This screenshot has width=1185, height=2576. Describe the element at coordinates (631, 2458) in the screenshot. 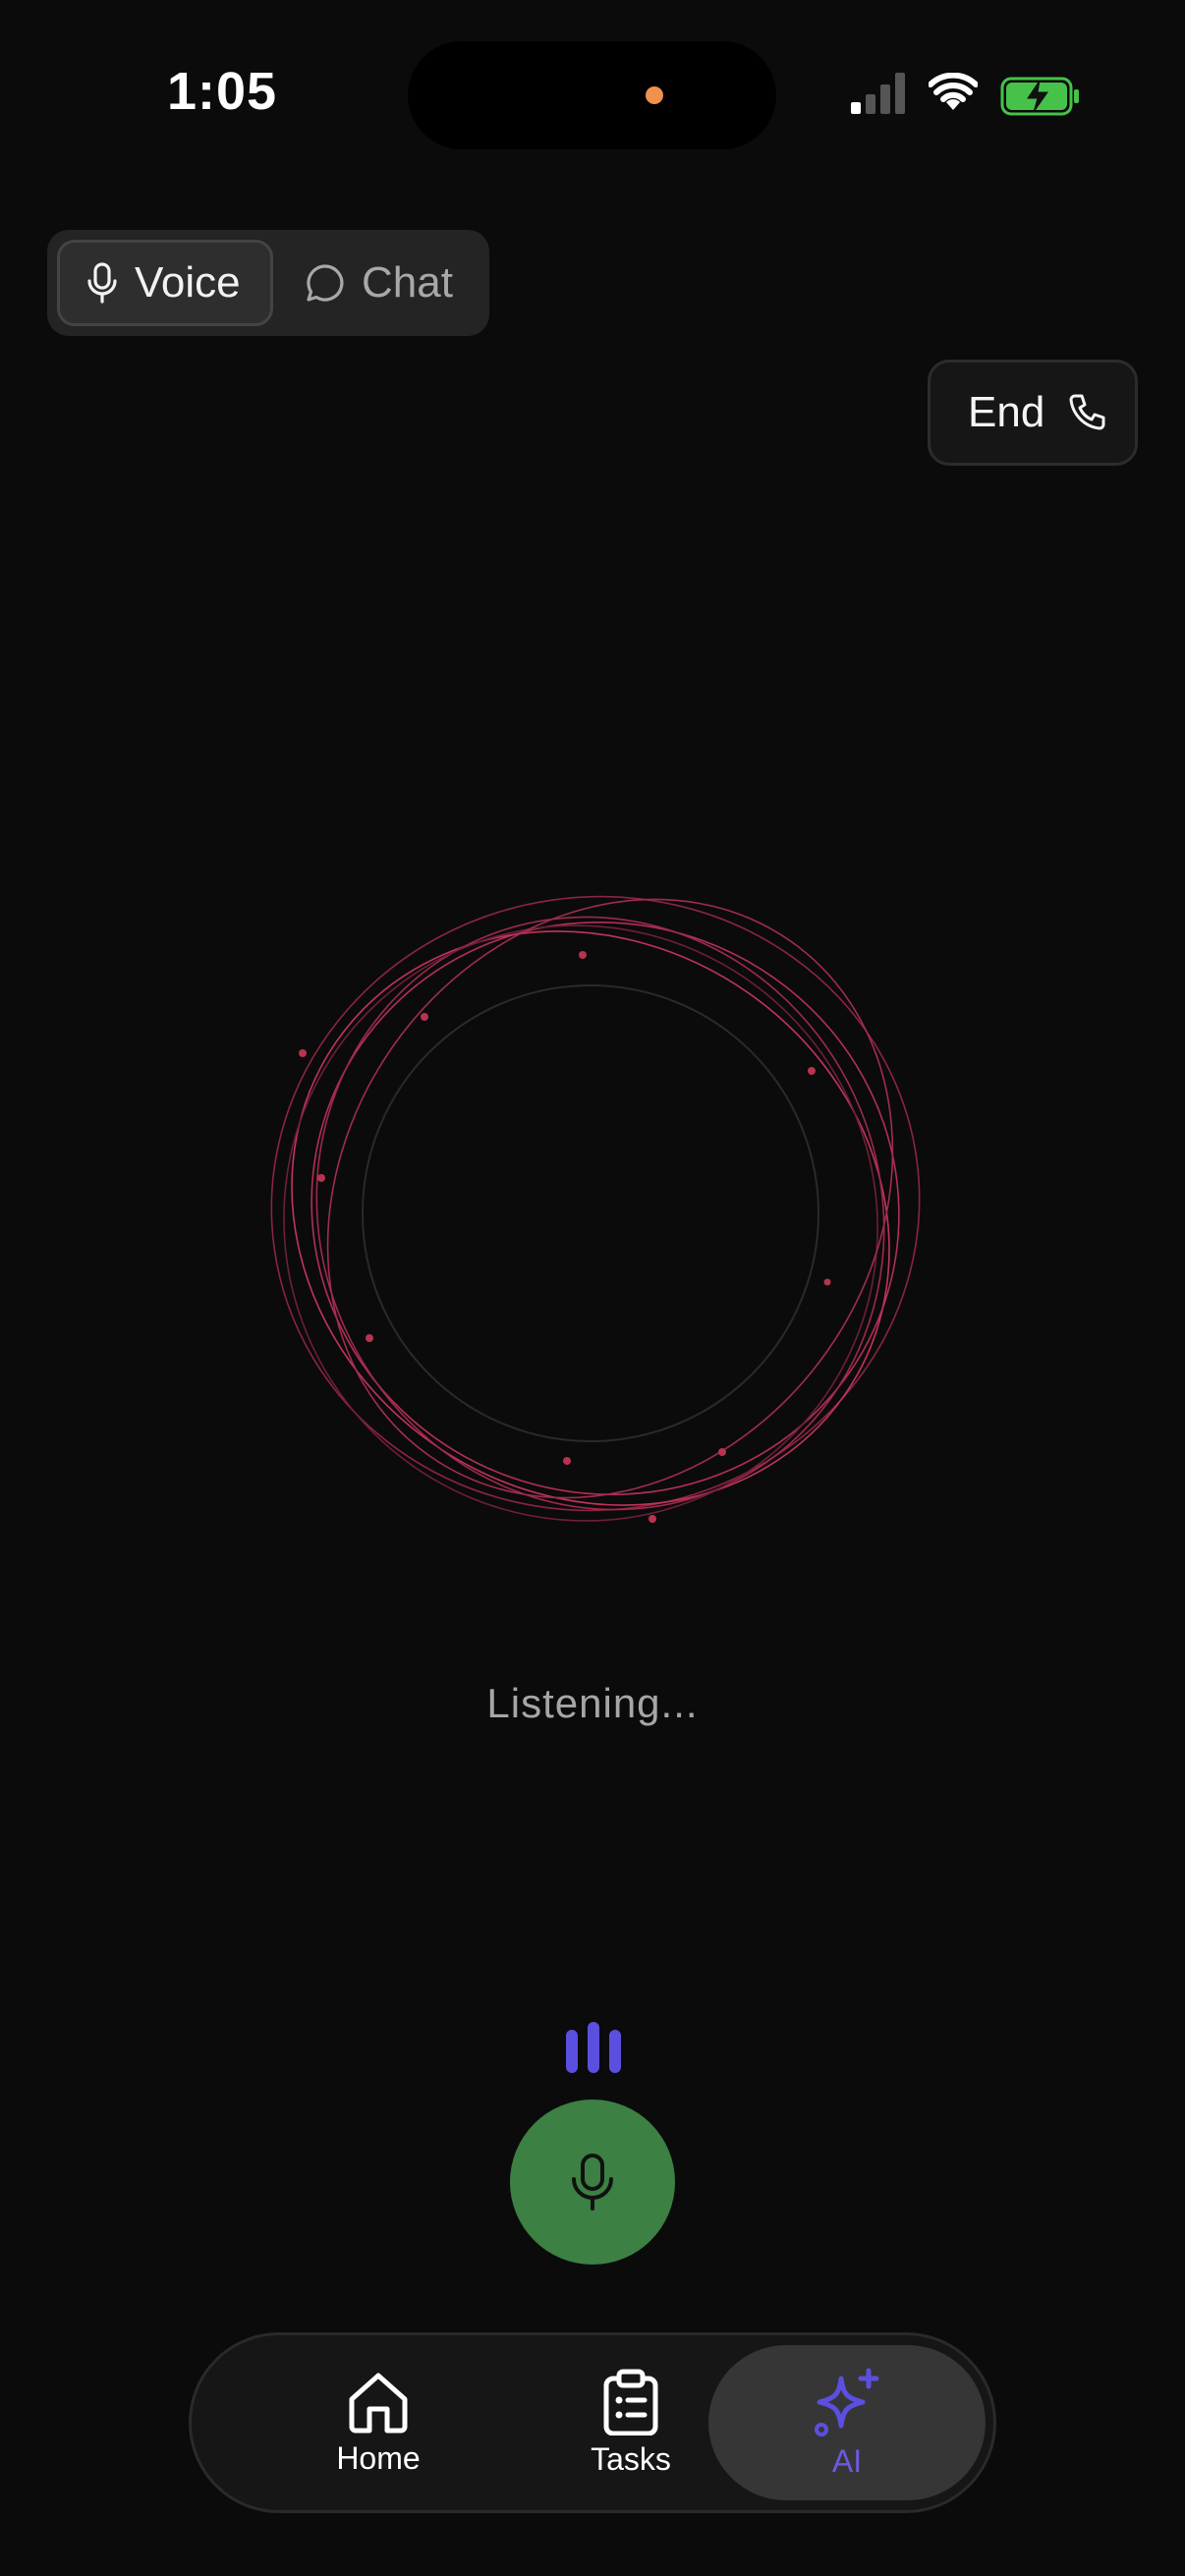

I see `nav-label-tasks: Tasks` at that location.